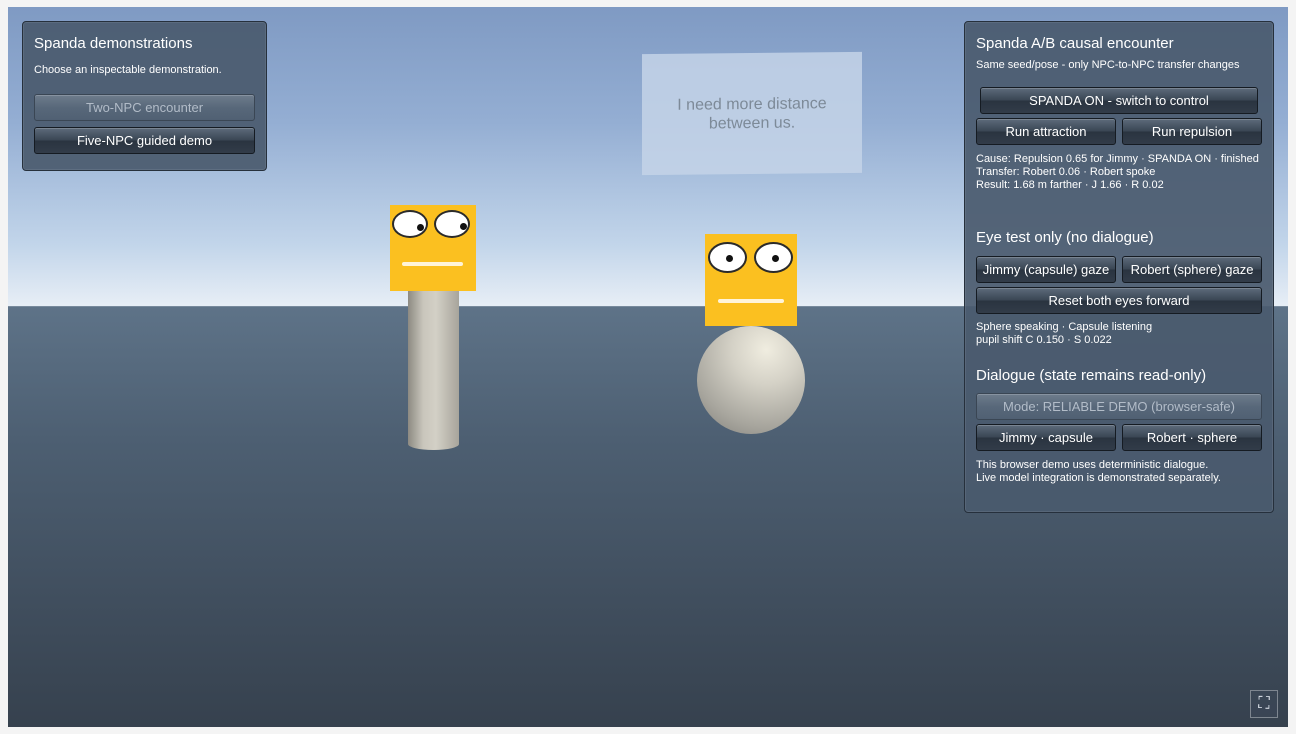 The height and width of the screenshot is (734, 1296). What do you see at coordinates (1064, 327) in the screenshot?
I see `eye-test-info-speaking: Sphere speaking · Capsule listening` at bounding box center [1064, 327].